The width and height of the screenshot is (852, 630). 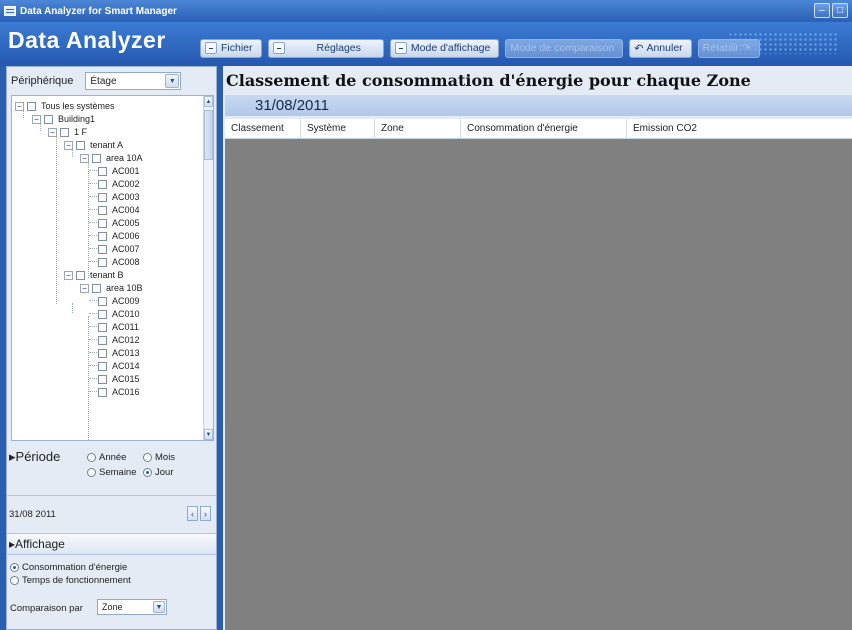 I want to click on scroll-up-icon: ▲, so click(x=208, y=101).